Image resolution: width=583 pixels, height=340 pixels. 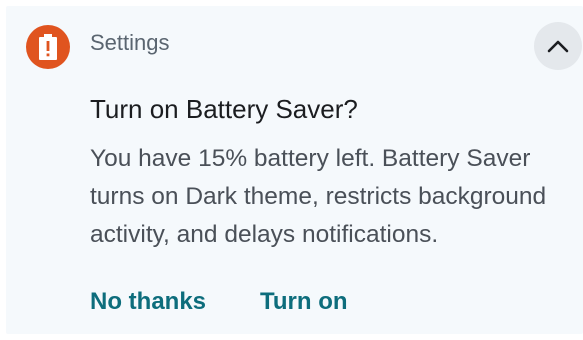 I want to click on no-thanks-button: No thanks, so click(x=148, y=302).